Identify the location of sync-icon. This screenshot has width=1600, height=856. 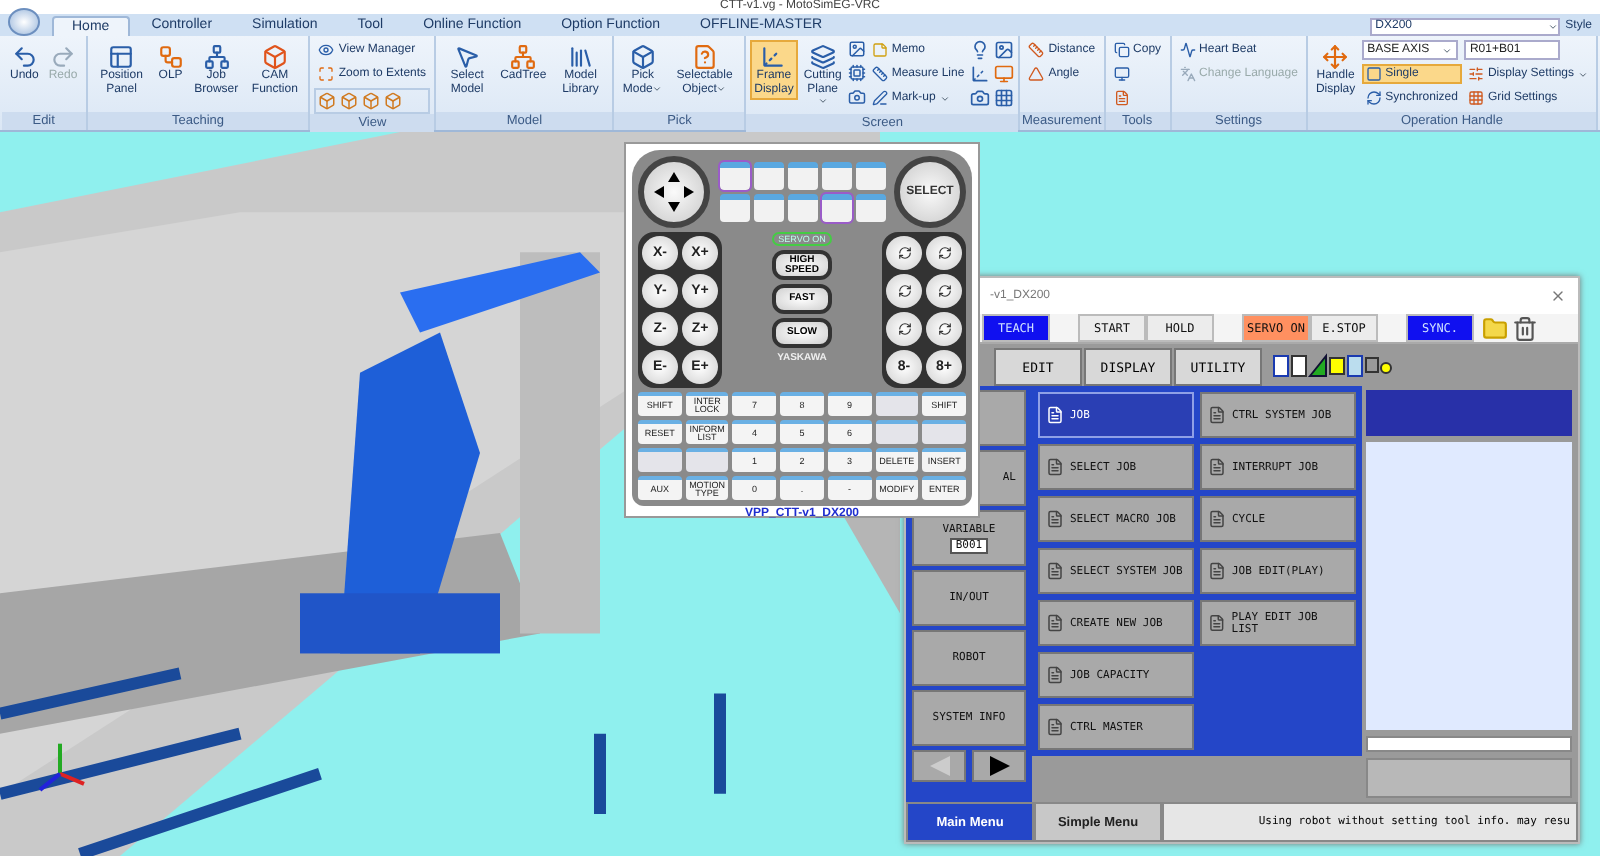
(1373, 98).